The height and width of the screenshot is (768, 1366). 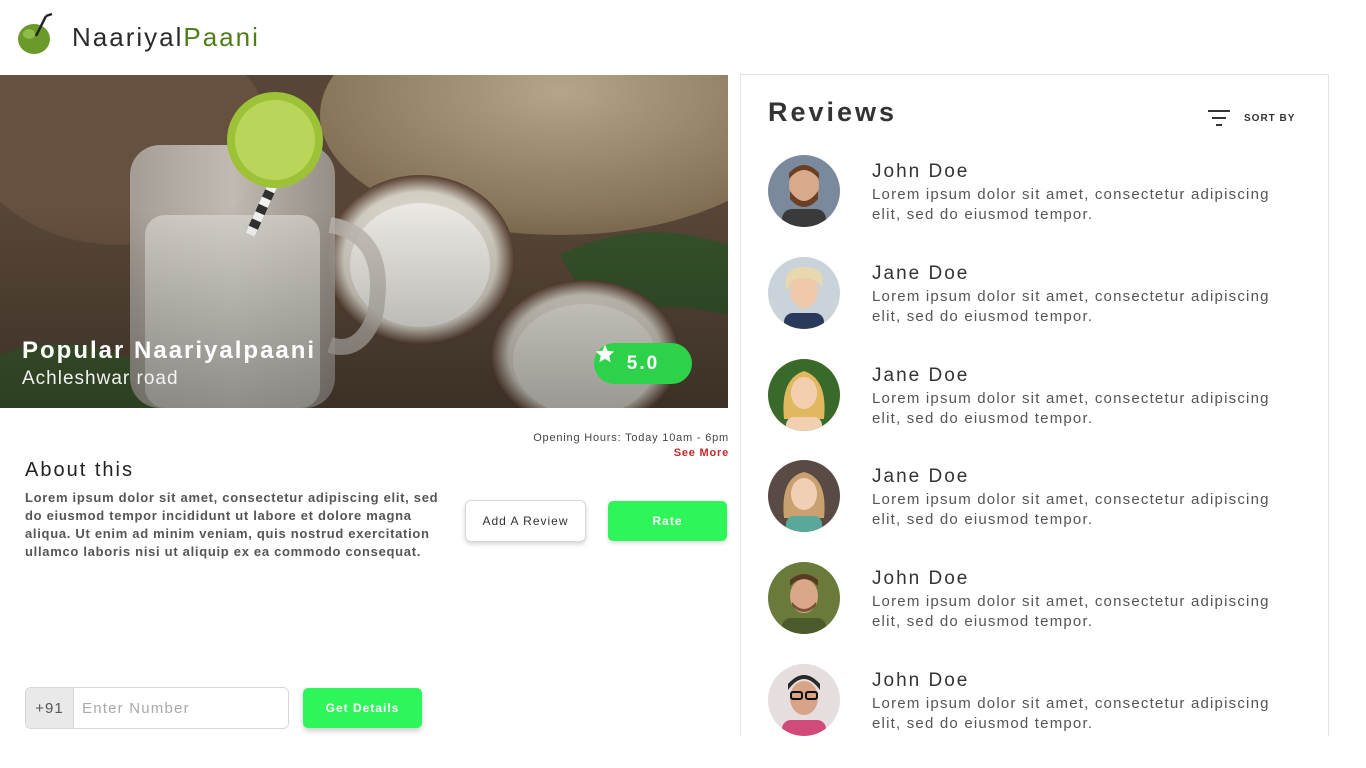 I want to click on add-review-button: Add A Review, so click(x=525, y=521).